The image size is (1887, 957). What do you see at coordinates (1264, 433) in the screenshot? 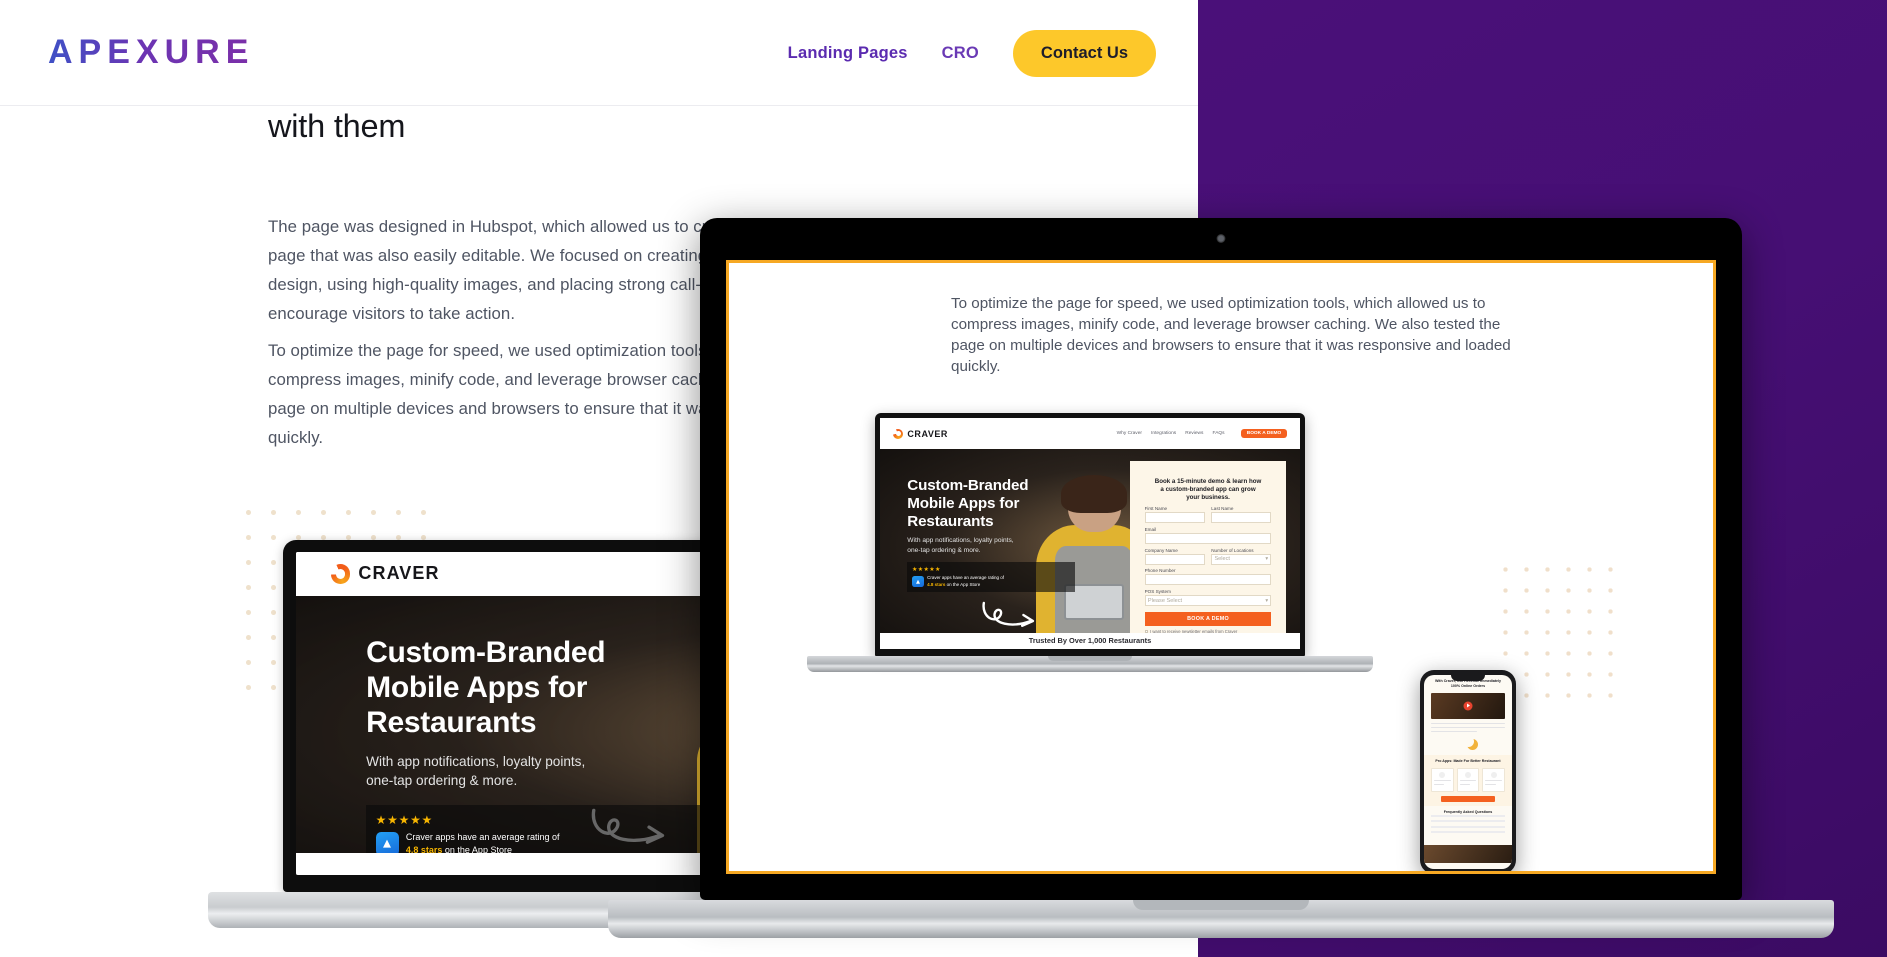
I see `craver-nav-cta-button-nested: BOOK A DEMO` at bounding box center [1264, 433].